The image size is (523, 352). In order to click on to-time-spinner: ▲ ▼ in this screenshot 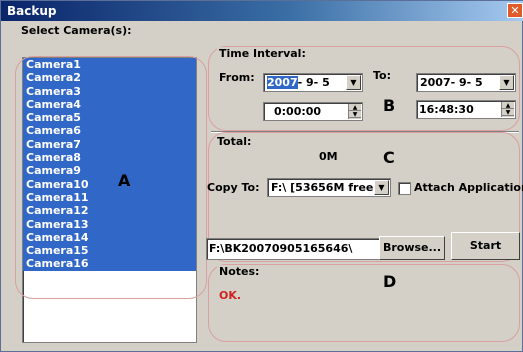, I will do `click(507, 109)`.